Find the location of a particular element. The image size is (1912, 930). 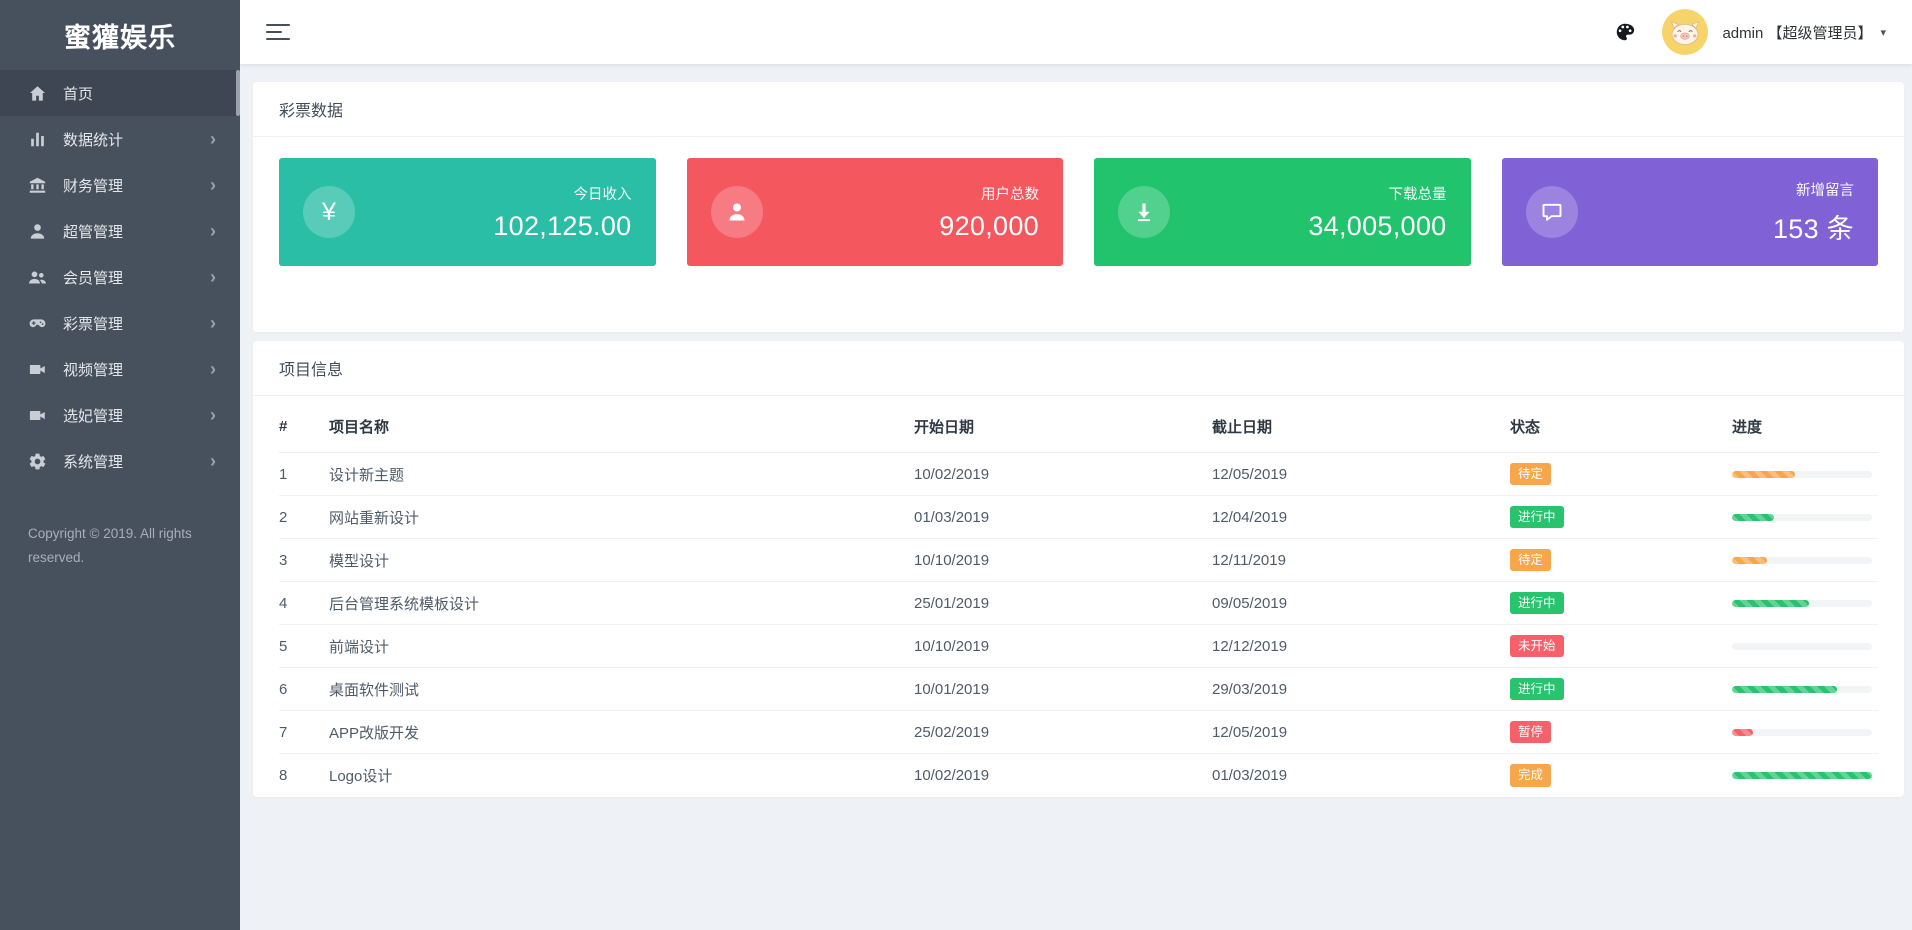

status-badge: 完成 is located at coordinates (1531, 775).